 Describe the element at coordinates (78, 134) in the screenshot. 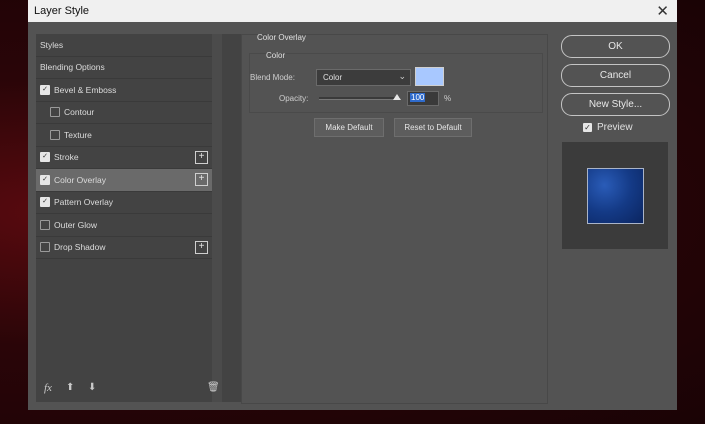

I see `style-item-label: Texture` at that location.